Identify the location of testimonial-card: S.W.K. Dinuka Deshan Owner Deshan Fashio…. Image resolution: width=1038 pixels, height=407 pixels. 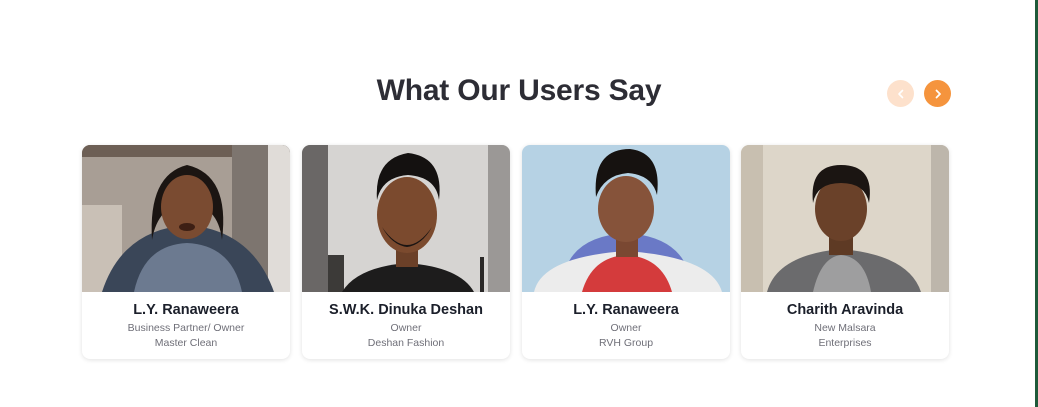
(406, 252).